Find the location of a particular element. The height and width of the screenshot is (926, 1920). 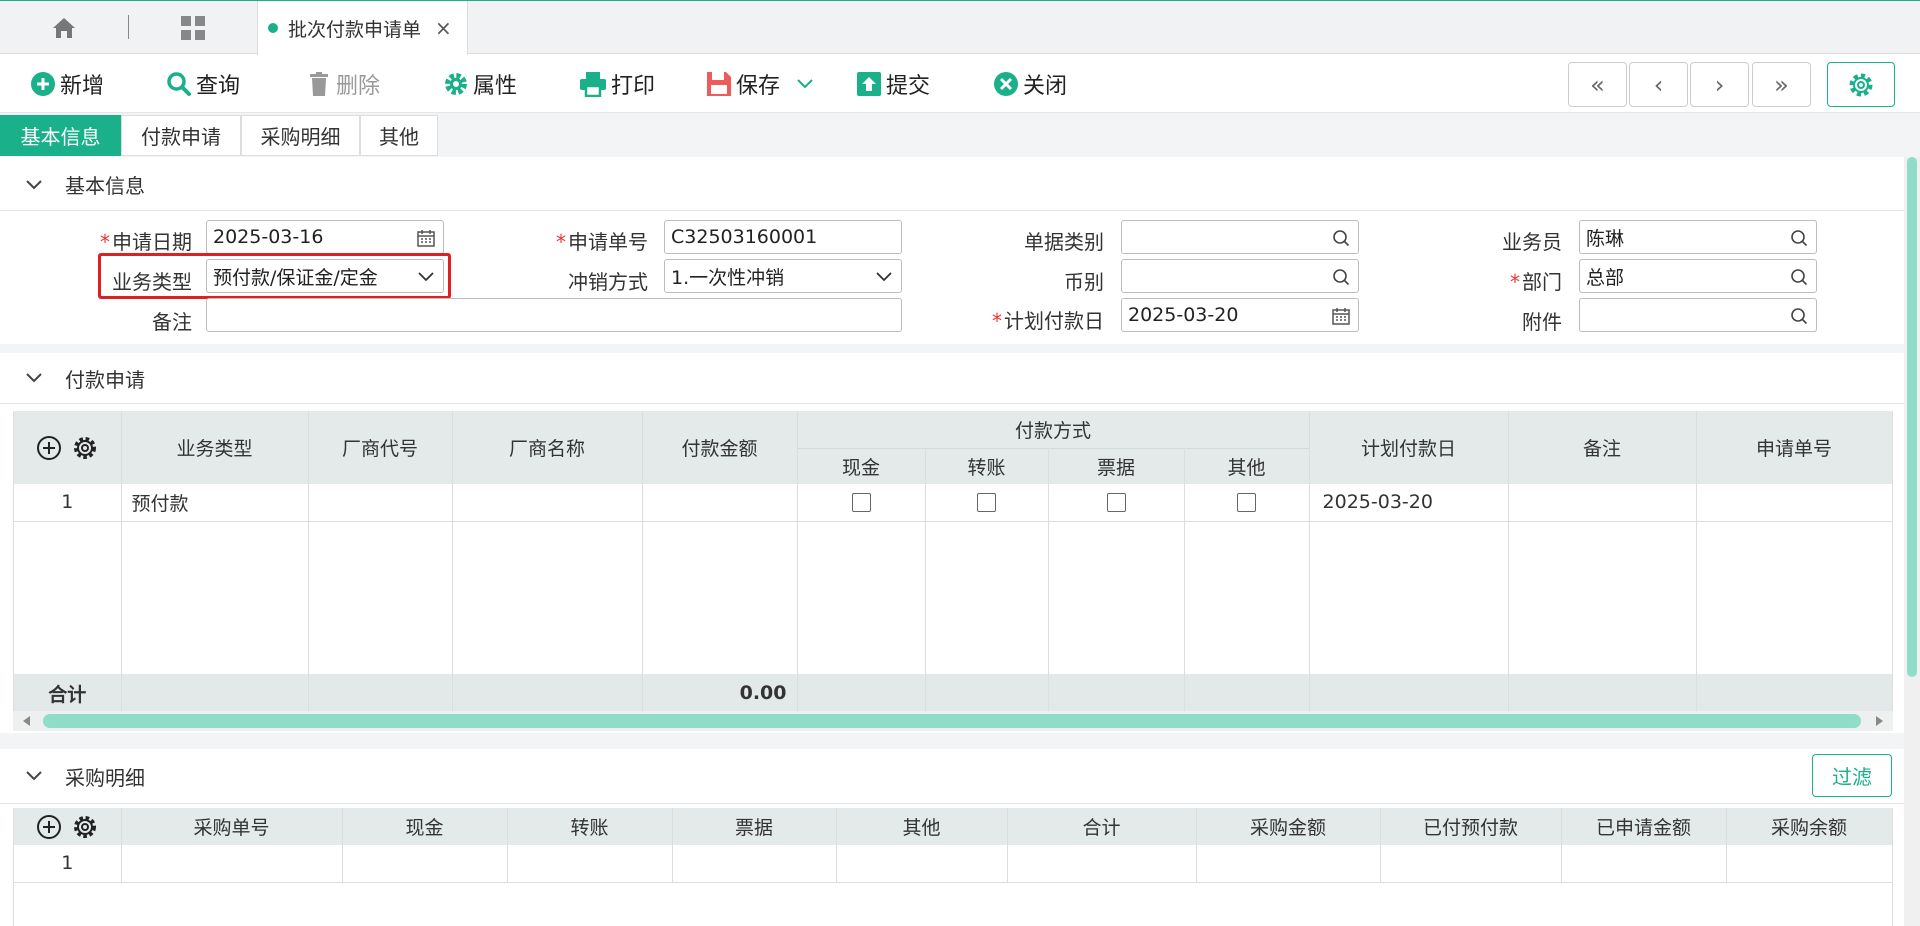

col-remark: 备注 is located at coordinates (1602, 447).